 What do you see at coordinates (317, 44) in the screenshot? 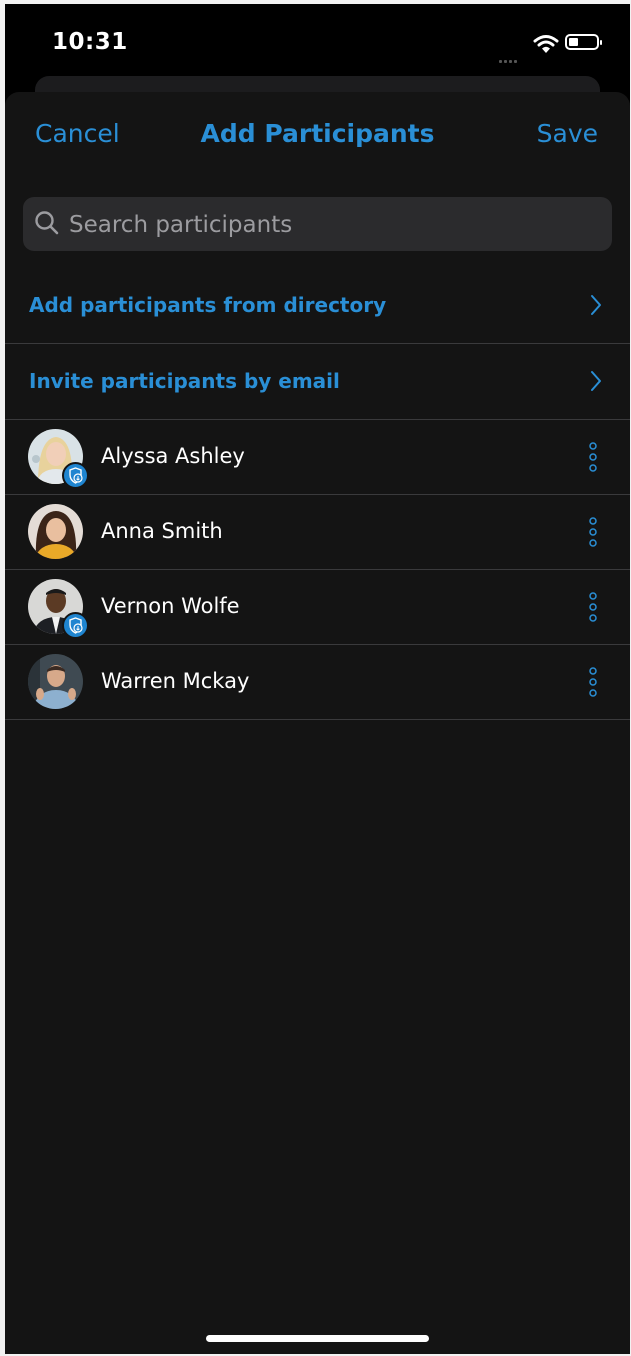
I see `status-bar: 10:31` at bounding box center [317, 44].